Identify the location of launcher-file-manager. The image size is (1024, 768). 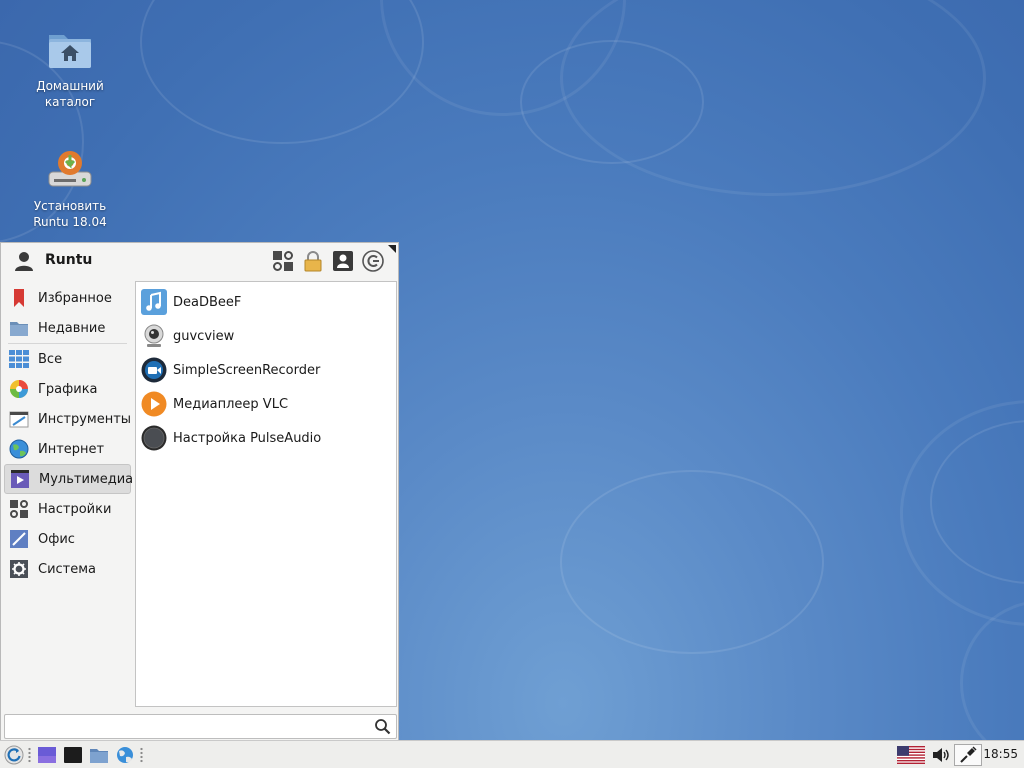
(99, 755).